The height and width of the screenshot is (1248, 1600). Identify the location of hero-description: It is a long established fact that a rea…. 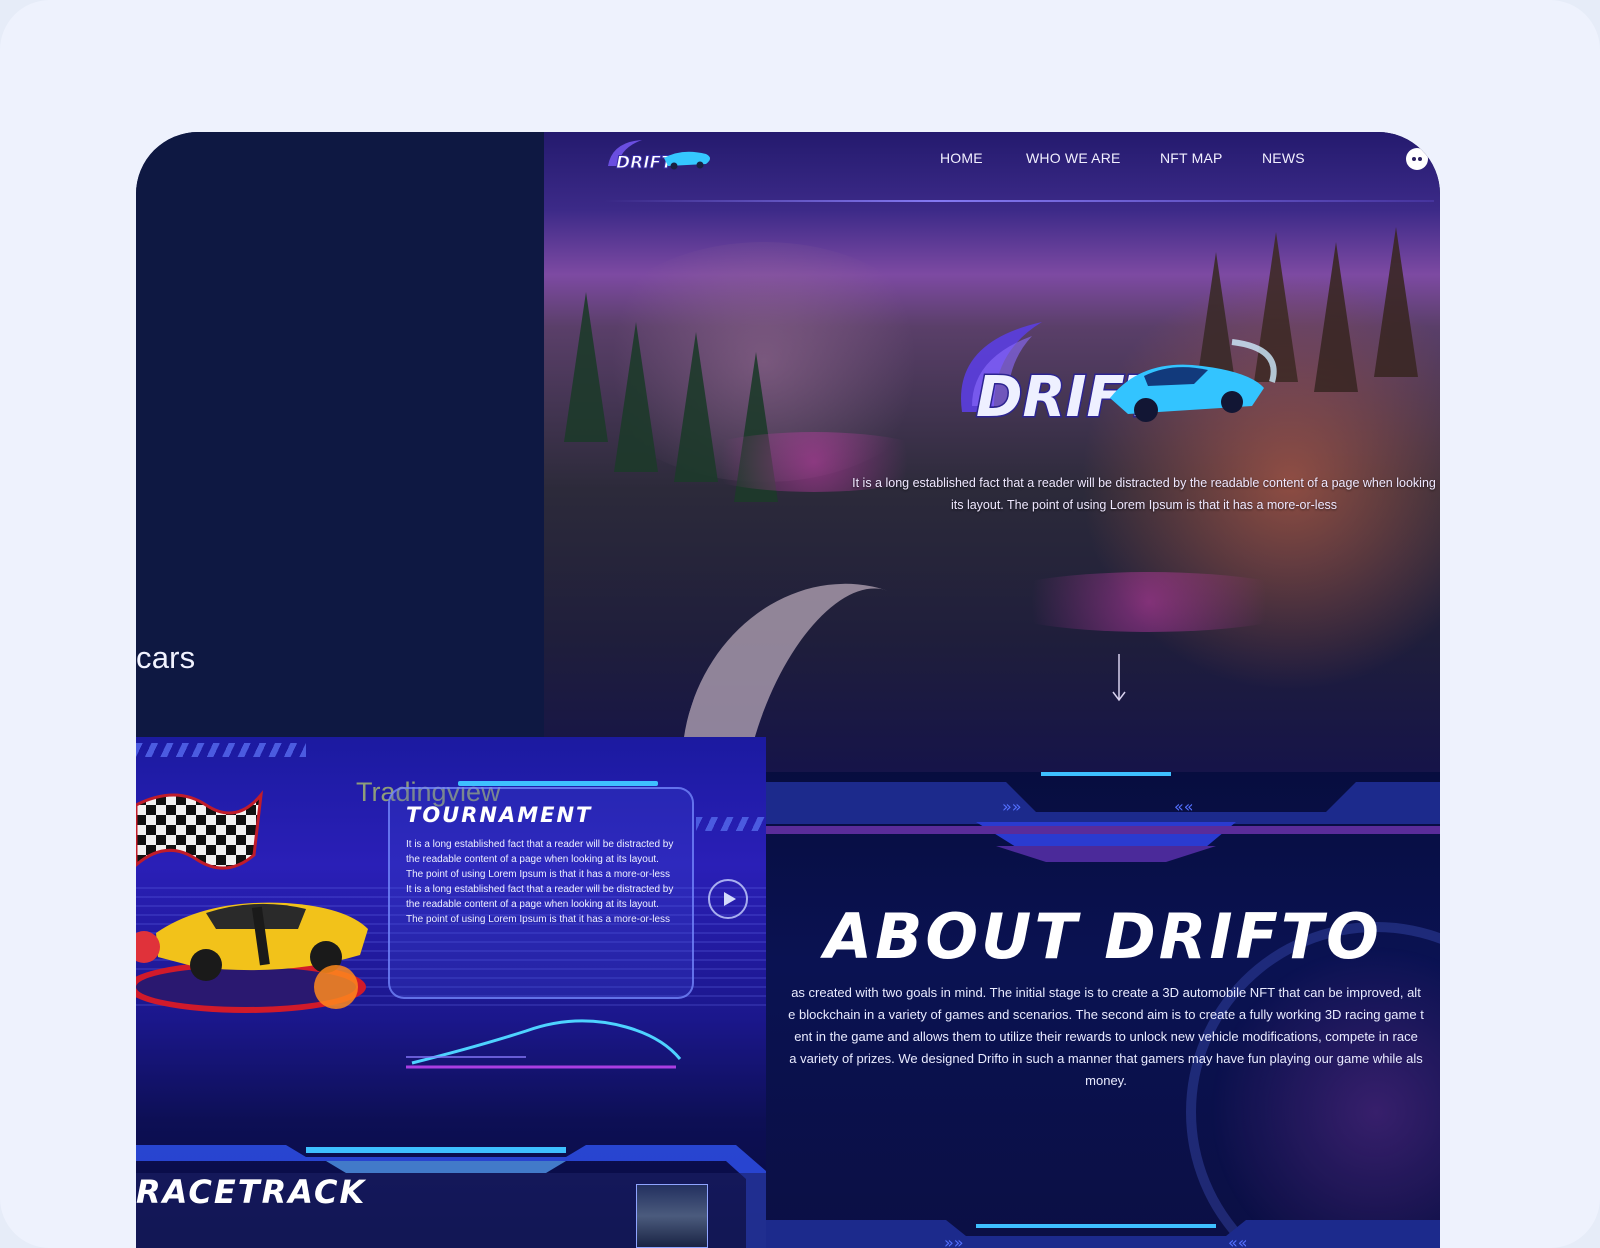
(1117, 494).